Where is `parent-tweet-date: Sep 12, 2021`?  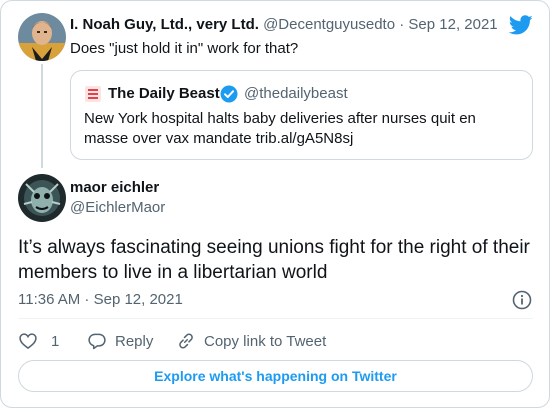 parent-tweet-date: Sep 12, 2021 is located at coordinates (452, 24).